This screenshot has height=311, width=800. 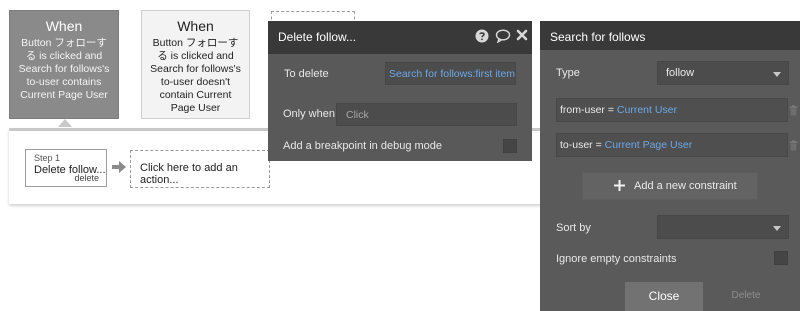 I want to click on only-when-label: Only when, so click(x=309, y=114).